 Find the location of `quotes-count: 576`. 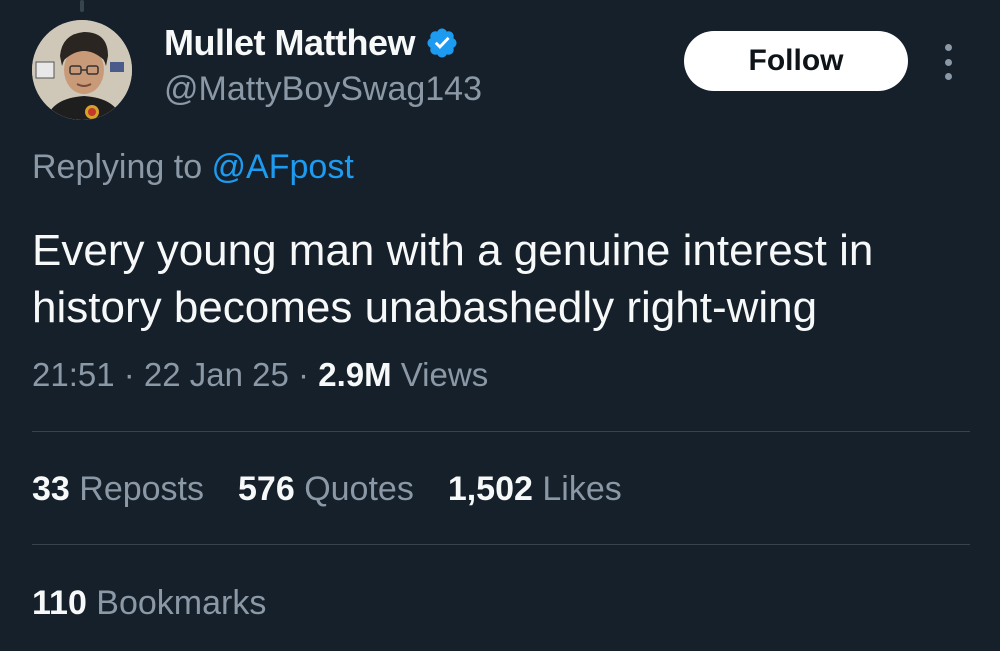

quotes-count: 576 is located at coordinates (266, 489).